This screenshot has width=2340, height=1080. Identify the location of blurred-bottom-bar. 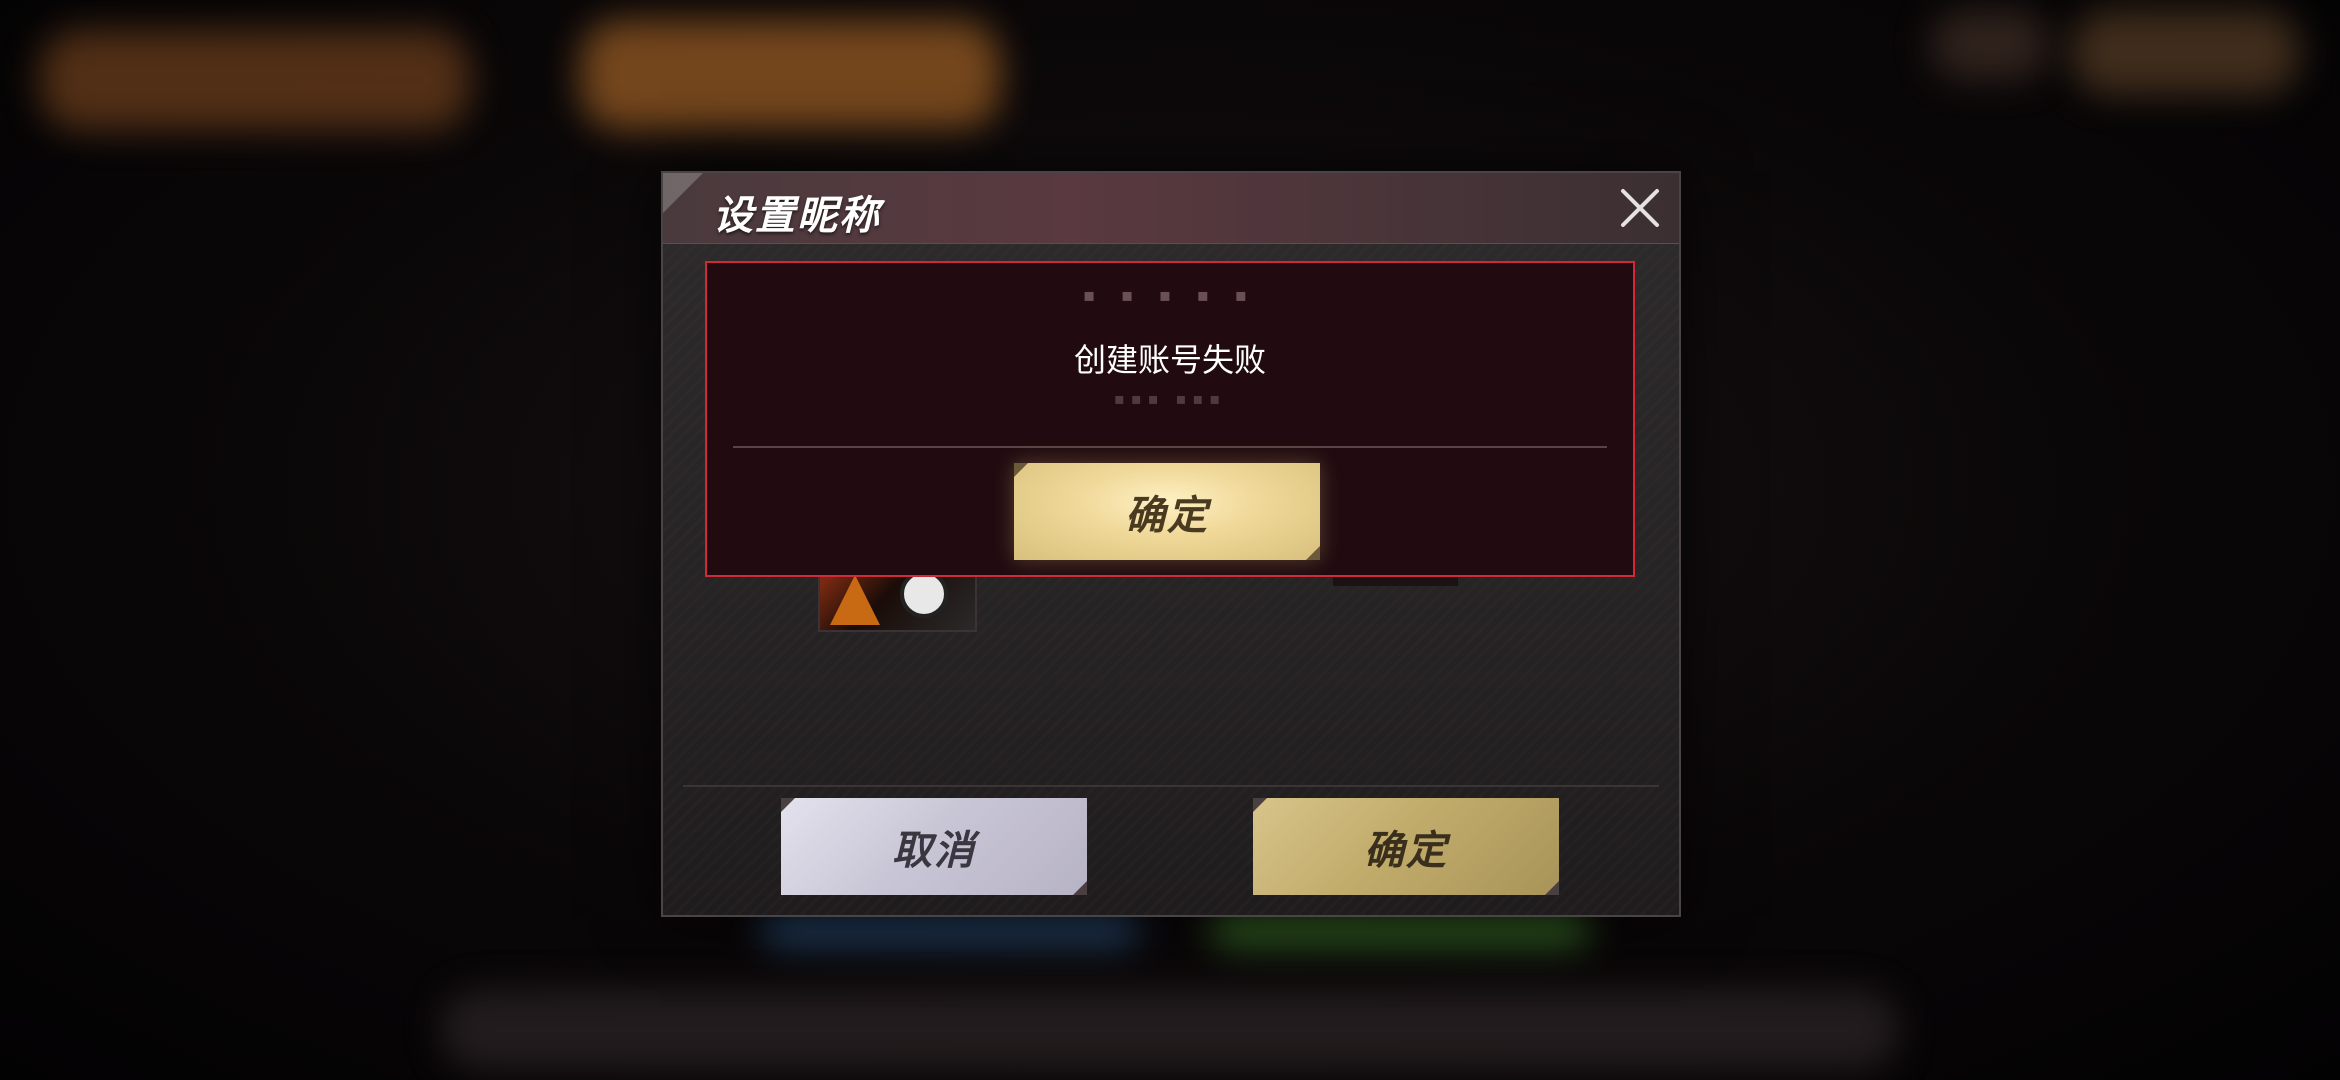
(1170, 1030).